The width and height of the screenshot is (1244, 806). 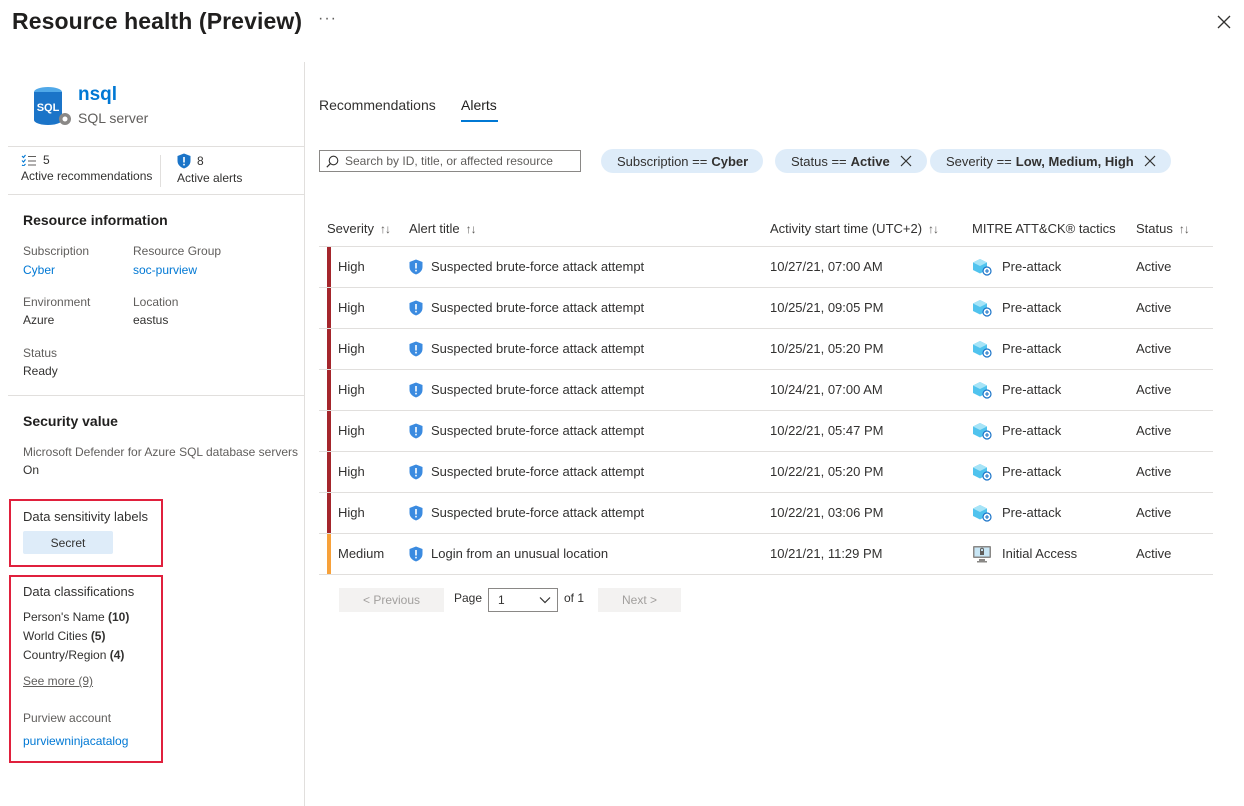 What do you see at coordinates (31, 470) in the screenshot?
I see `defender-value: On` at bounding box center [31, 470].